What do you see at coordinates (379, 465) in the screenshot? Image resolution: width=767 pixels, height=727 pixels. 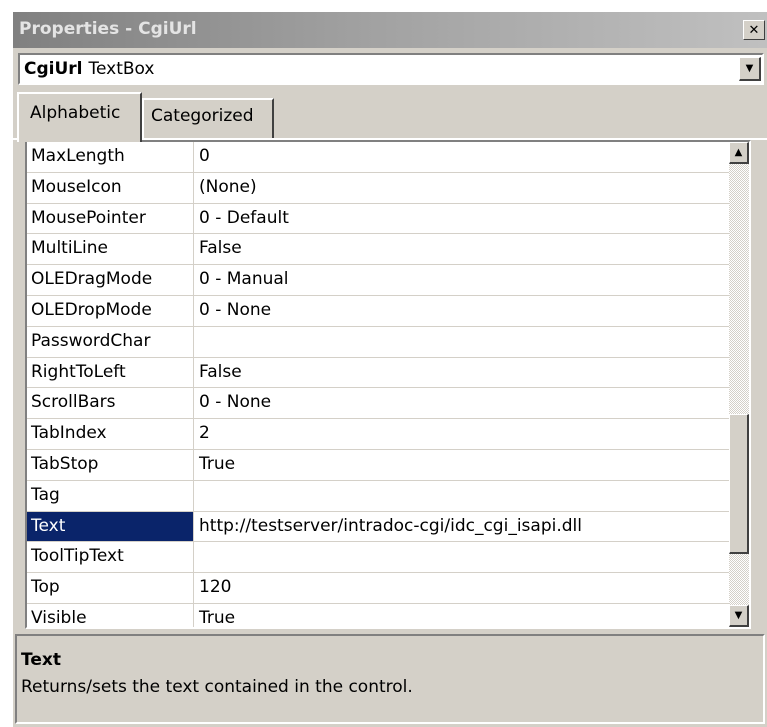 I see `property-row-tabstop: TabStop True` at bounding box center [379, 465].